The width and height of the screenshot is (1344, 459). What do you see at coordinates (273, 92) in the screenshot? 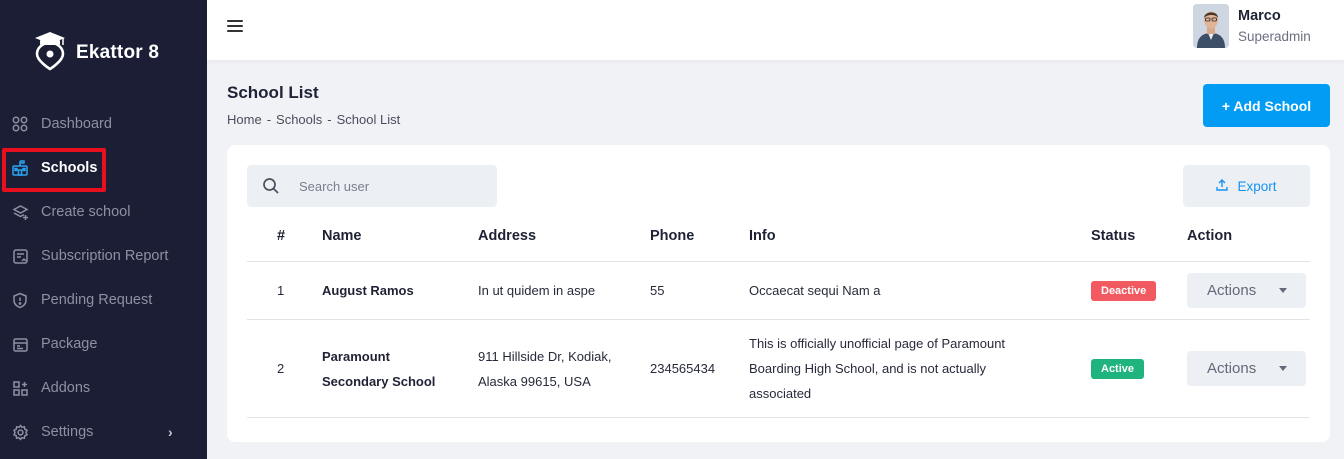
I see `page-title: School List` at bounding box center [273, 92].